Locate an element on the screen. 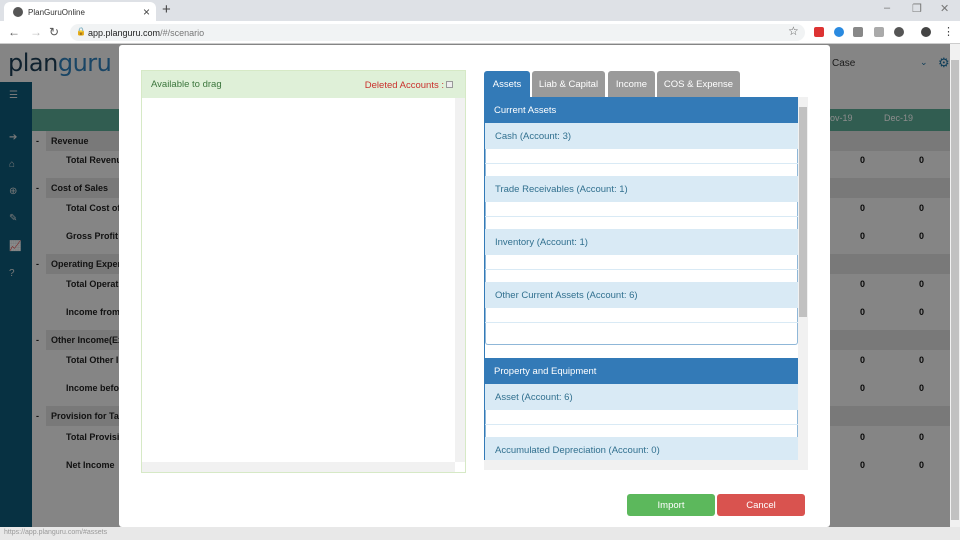 The width and height of the screenshot is (960, 540). account-group-item: Inventory (Account: 1) is located at coordinates (641, 242).